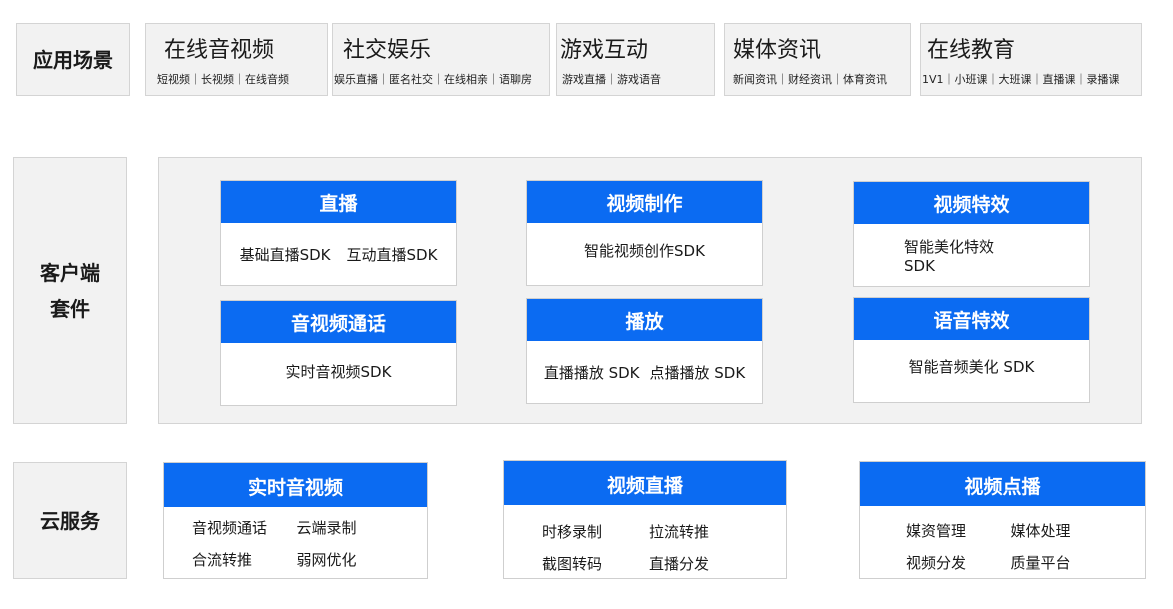  What do you see at coordinates (387, 50) in the screenshot?
I see `scene-title: 社交娱乐` at bounding box center [387, 50].